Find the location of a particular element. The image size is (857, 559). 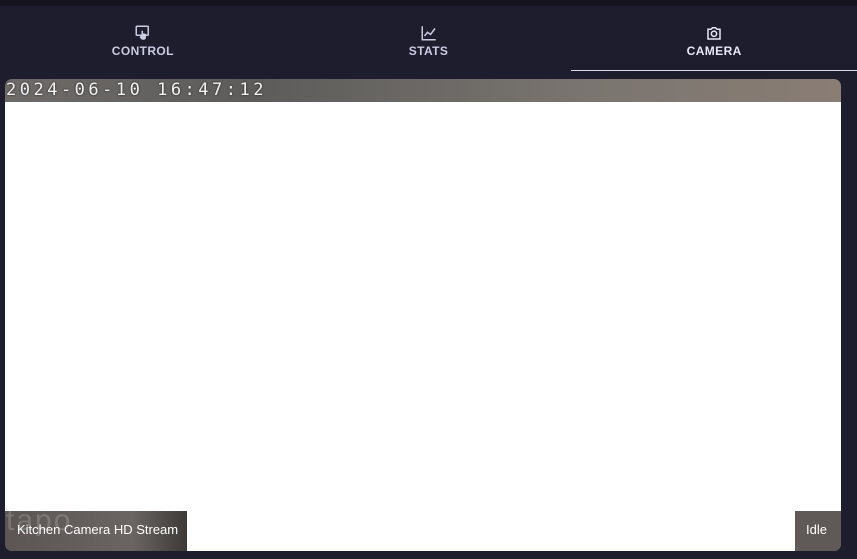

camera-frame-lower is located at coordinates (491, 530).